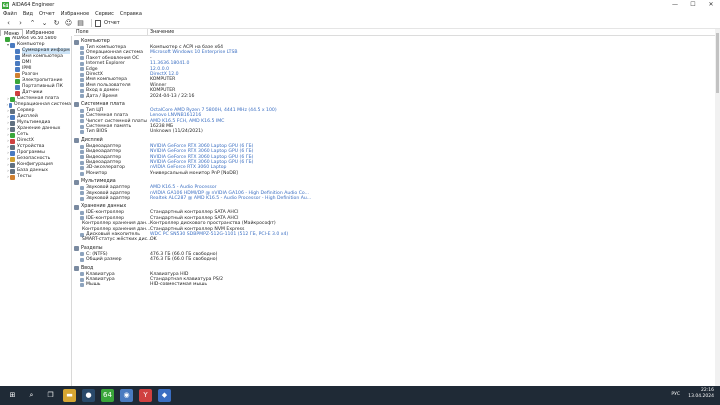 This screenshot has height=405, width=720. What do you see at coordinates (12, 395) in the screenshot?
I see `start-icon: ⊞` at bounding box center [12, 395].